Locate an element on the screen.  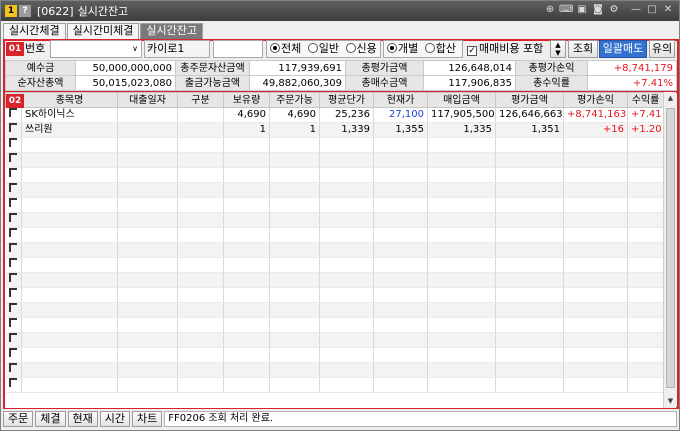
spin-updown-icon: ▲ ▼ is located at coordinates (558, 49).